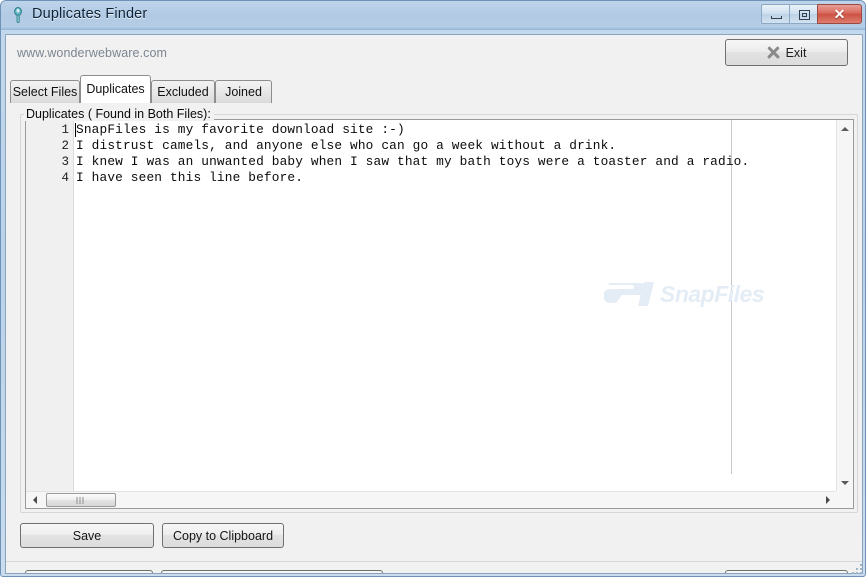 The image size is (866, 577). I want to click on tab-strip: Select Files Duplicates Excluded Joined, so click(435, 89).